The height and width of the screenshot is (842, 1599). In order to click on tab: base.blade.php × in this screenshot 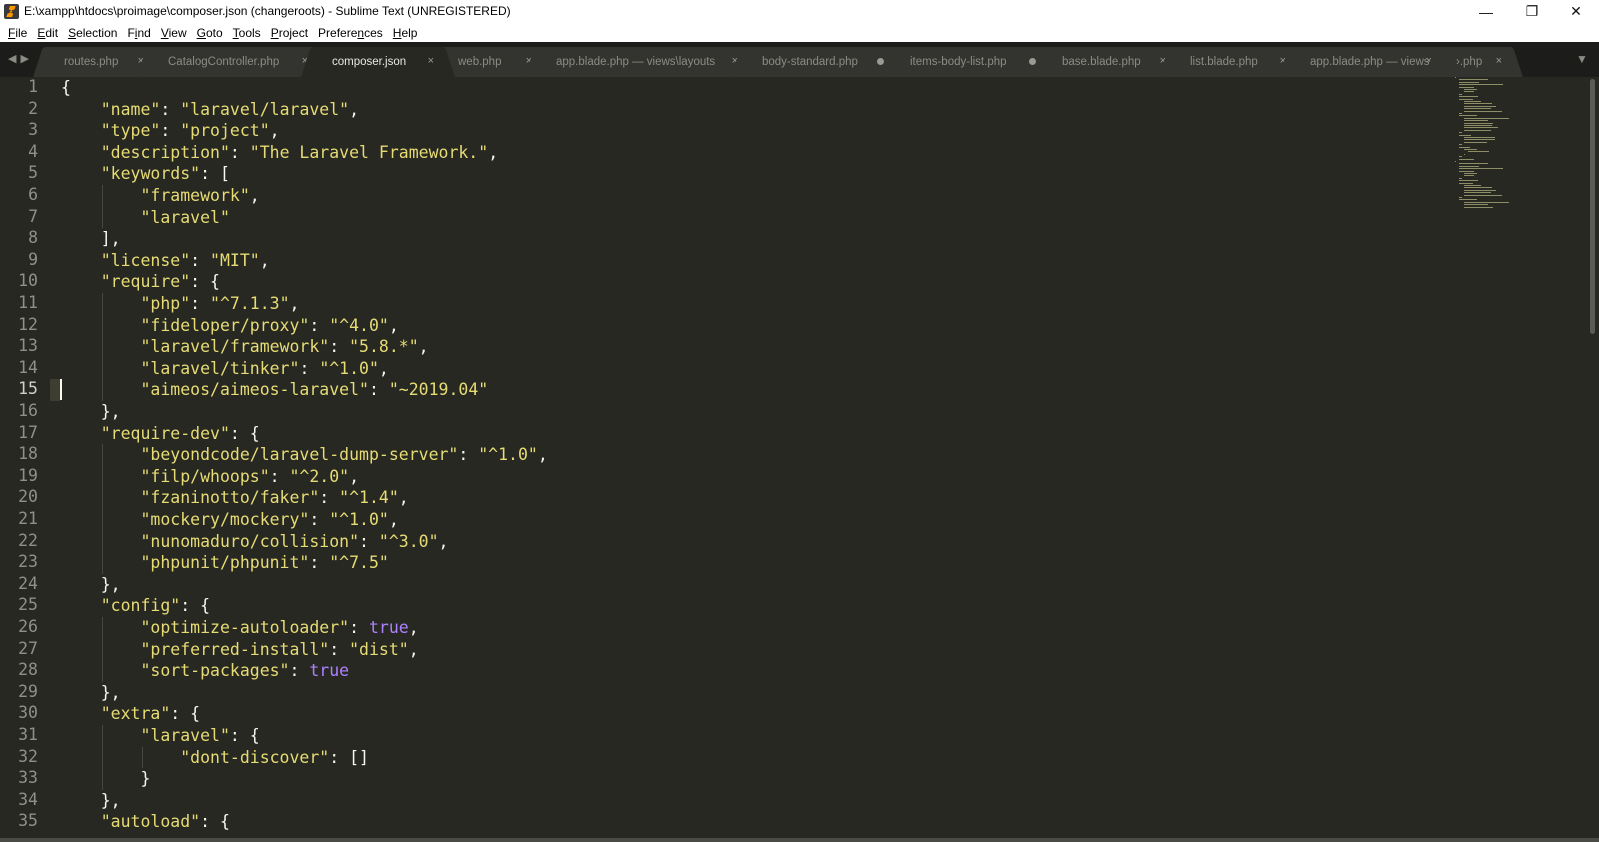, I will do `click(1109, 62)`.